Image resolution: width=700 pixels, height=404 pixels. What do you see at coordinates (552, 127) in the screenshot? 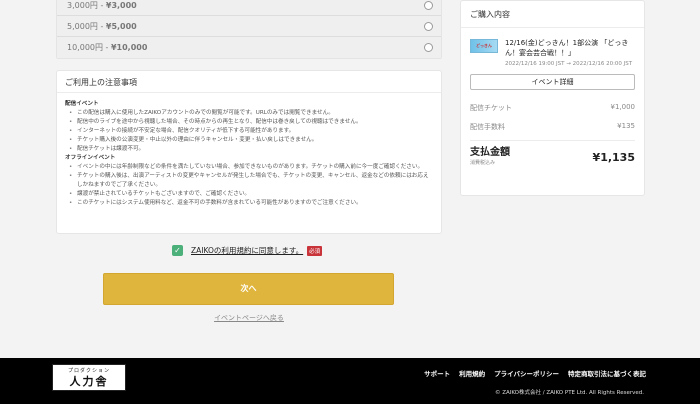
I see `fee-line: 配信手数料 ¥135` at bounding box center [552, 127].